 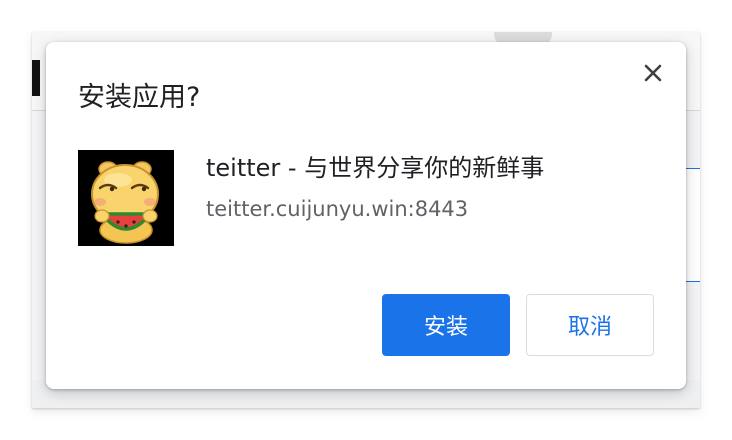 What do you see at coordinates (36, 78) in the screenshot?
I see `background-logo-fragment` at bounding box center [36, 78].